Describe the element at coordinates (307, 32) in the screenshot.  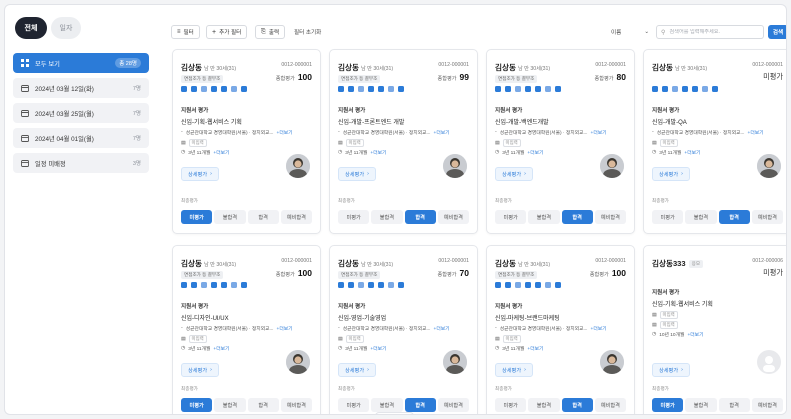
I see `reset-filter-link: 필터 초기화` at that location.